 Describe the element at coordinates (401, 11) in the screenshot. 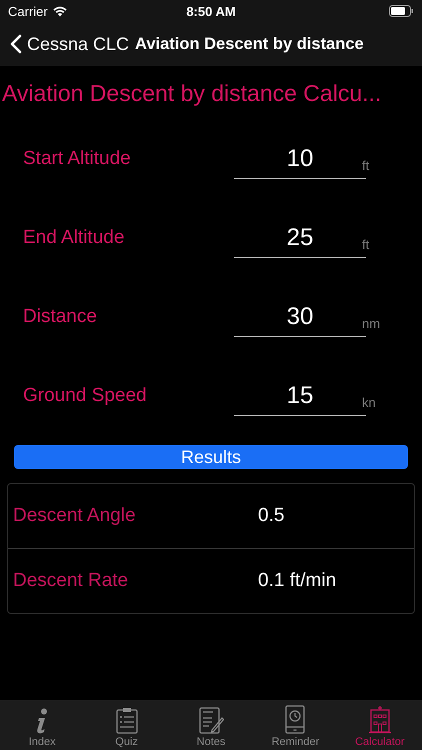

I see `battery-icon` at that location.